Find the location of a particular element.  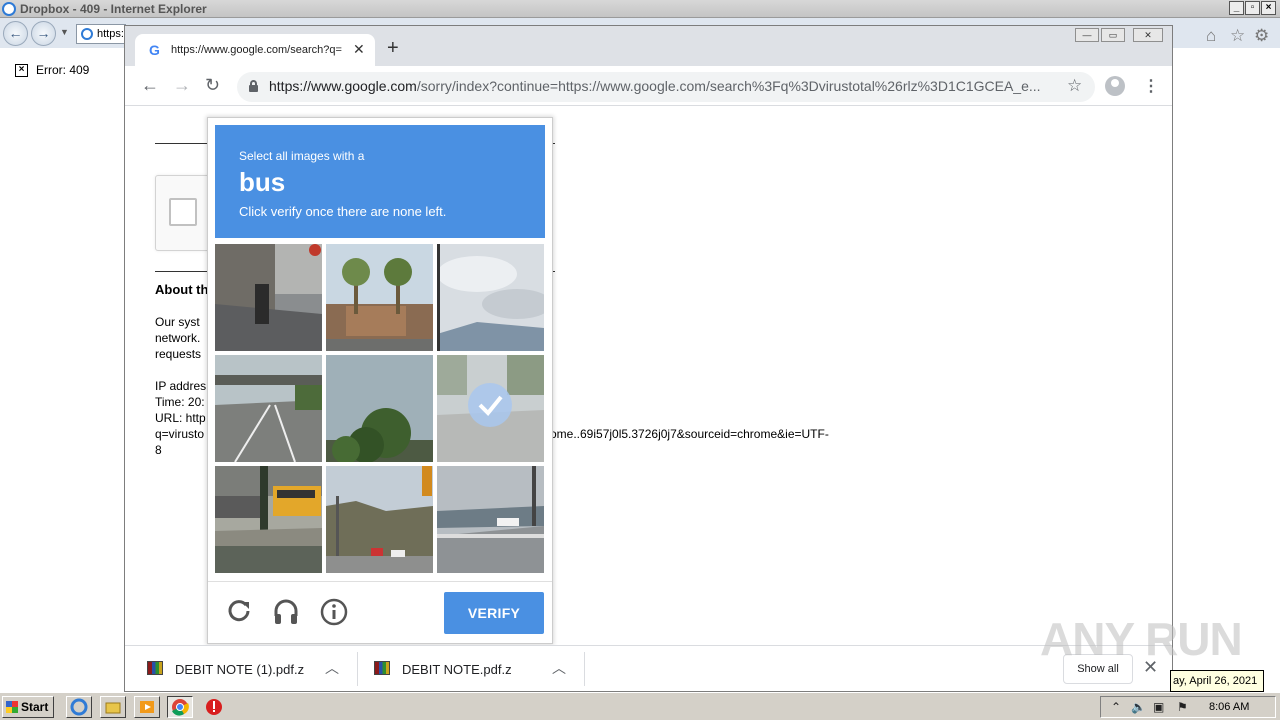

home-icon: ⌂ is located at coordinates (1211, 36).